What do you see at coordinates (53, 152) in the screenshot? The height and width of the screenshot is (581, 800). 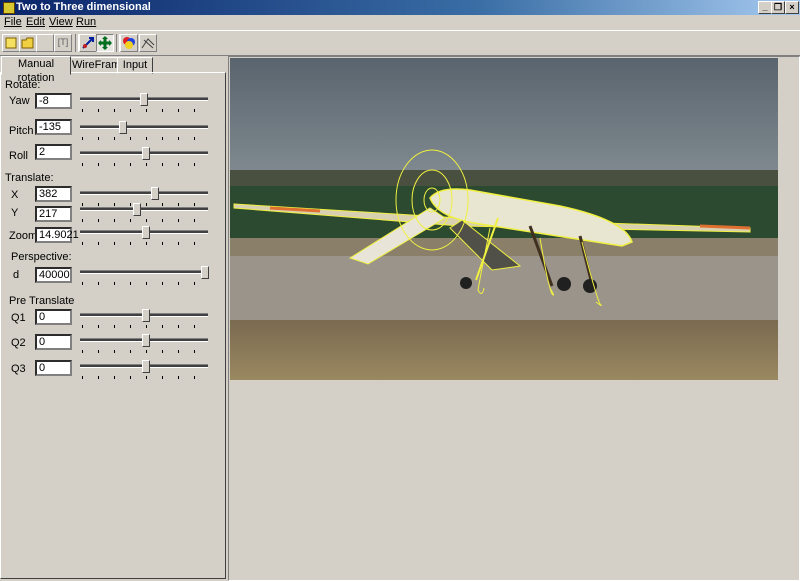 I see `roll-input: 2` at bounding box center [53, 152].